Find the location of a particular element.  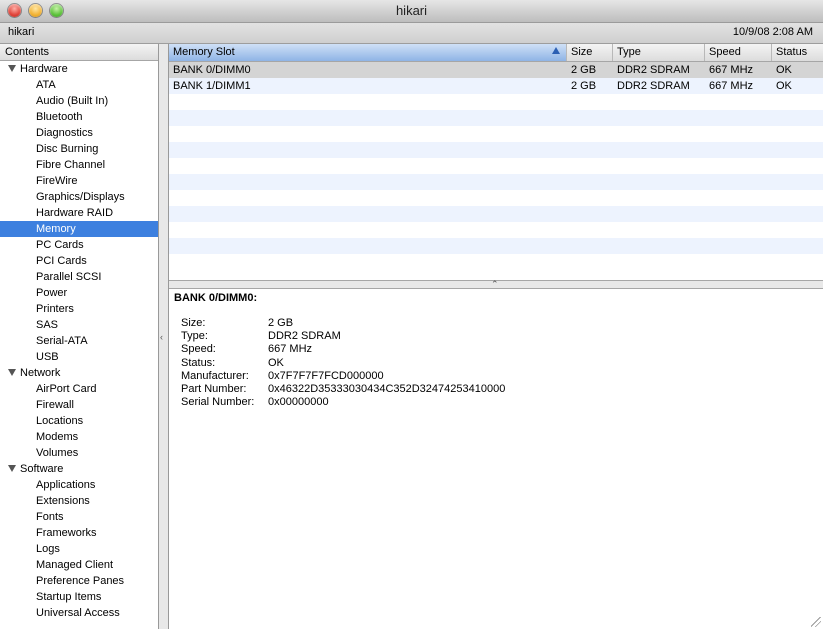

vertical-splitter: ‹ is located at coordinates (164, 336).